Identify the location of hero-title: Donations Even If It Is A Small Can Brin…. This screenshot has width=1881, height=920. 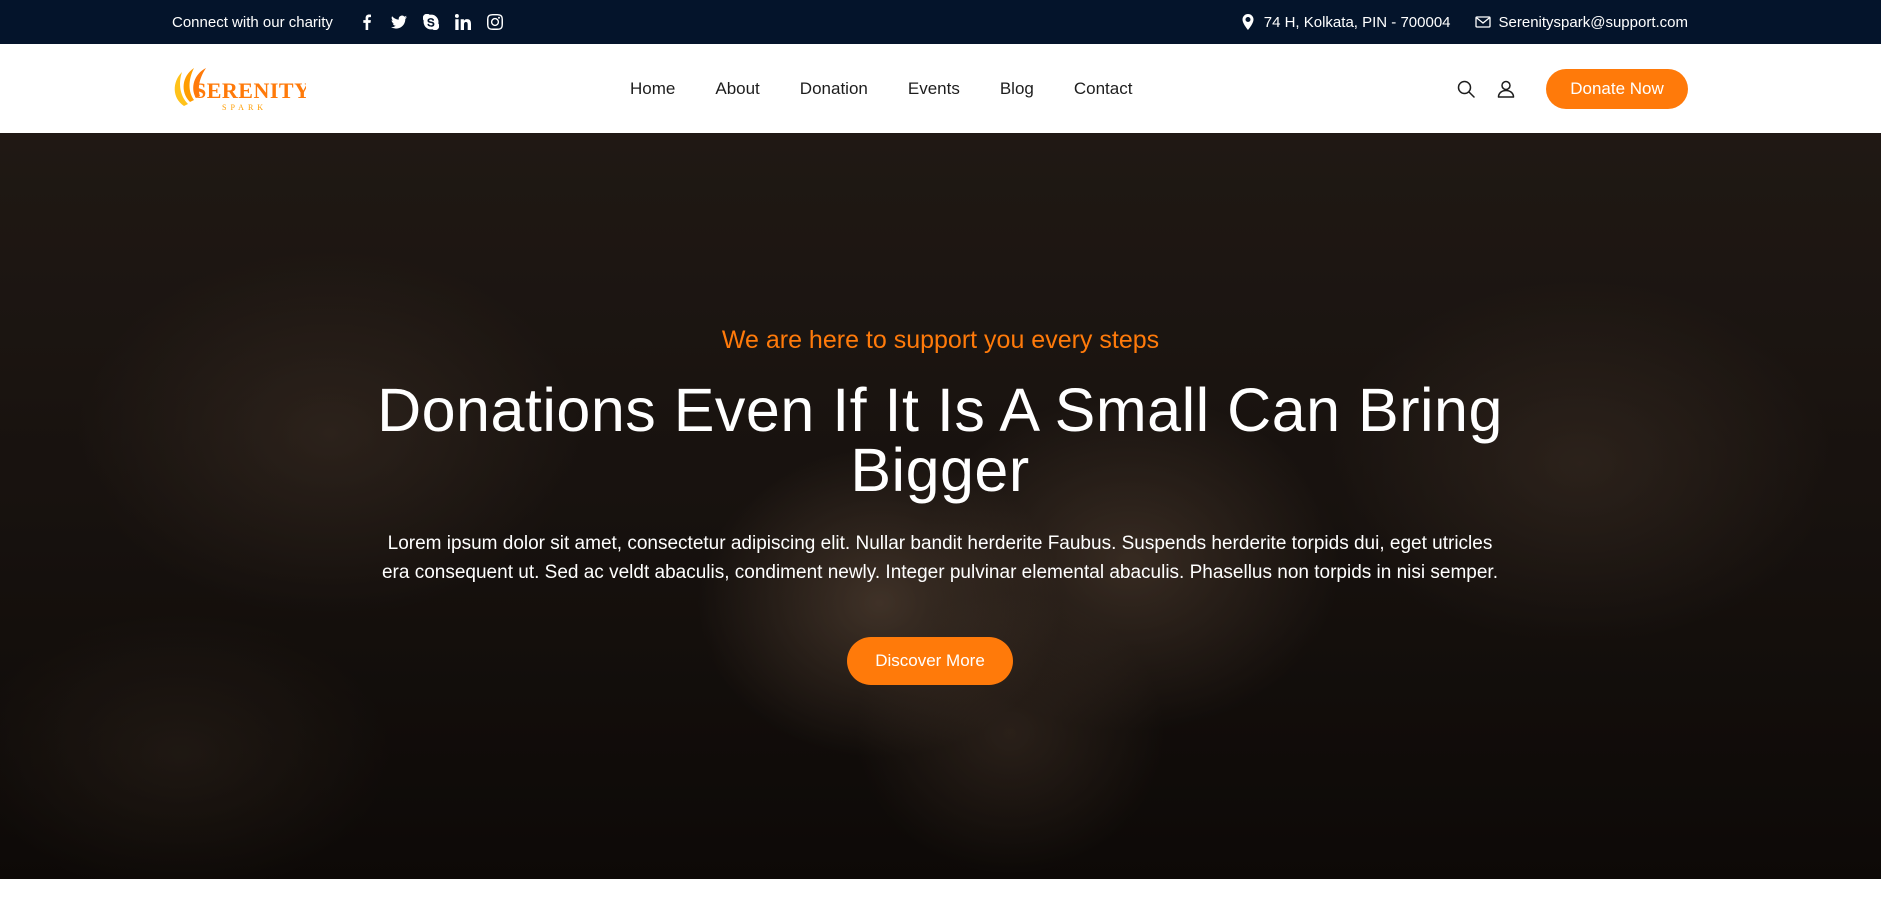
(940, 440).